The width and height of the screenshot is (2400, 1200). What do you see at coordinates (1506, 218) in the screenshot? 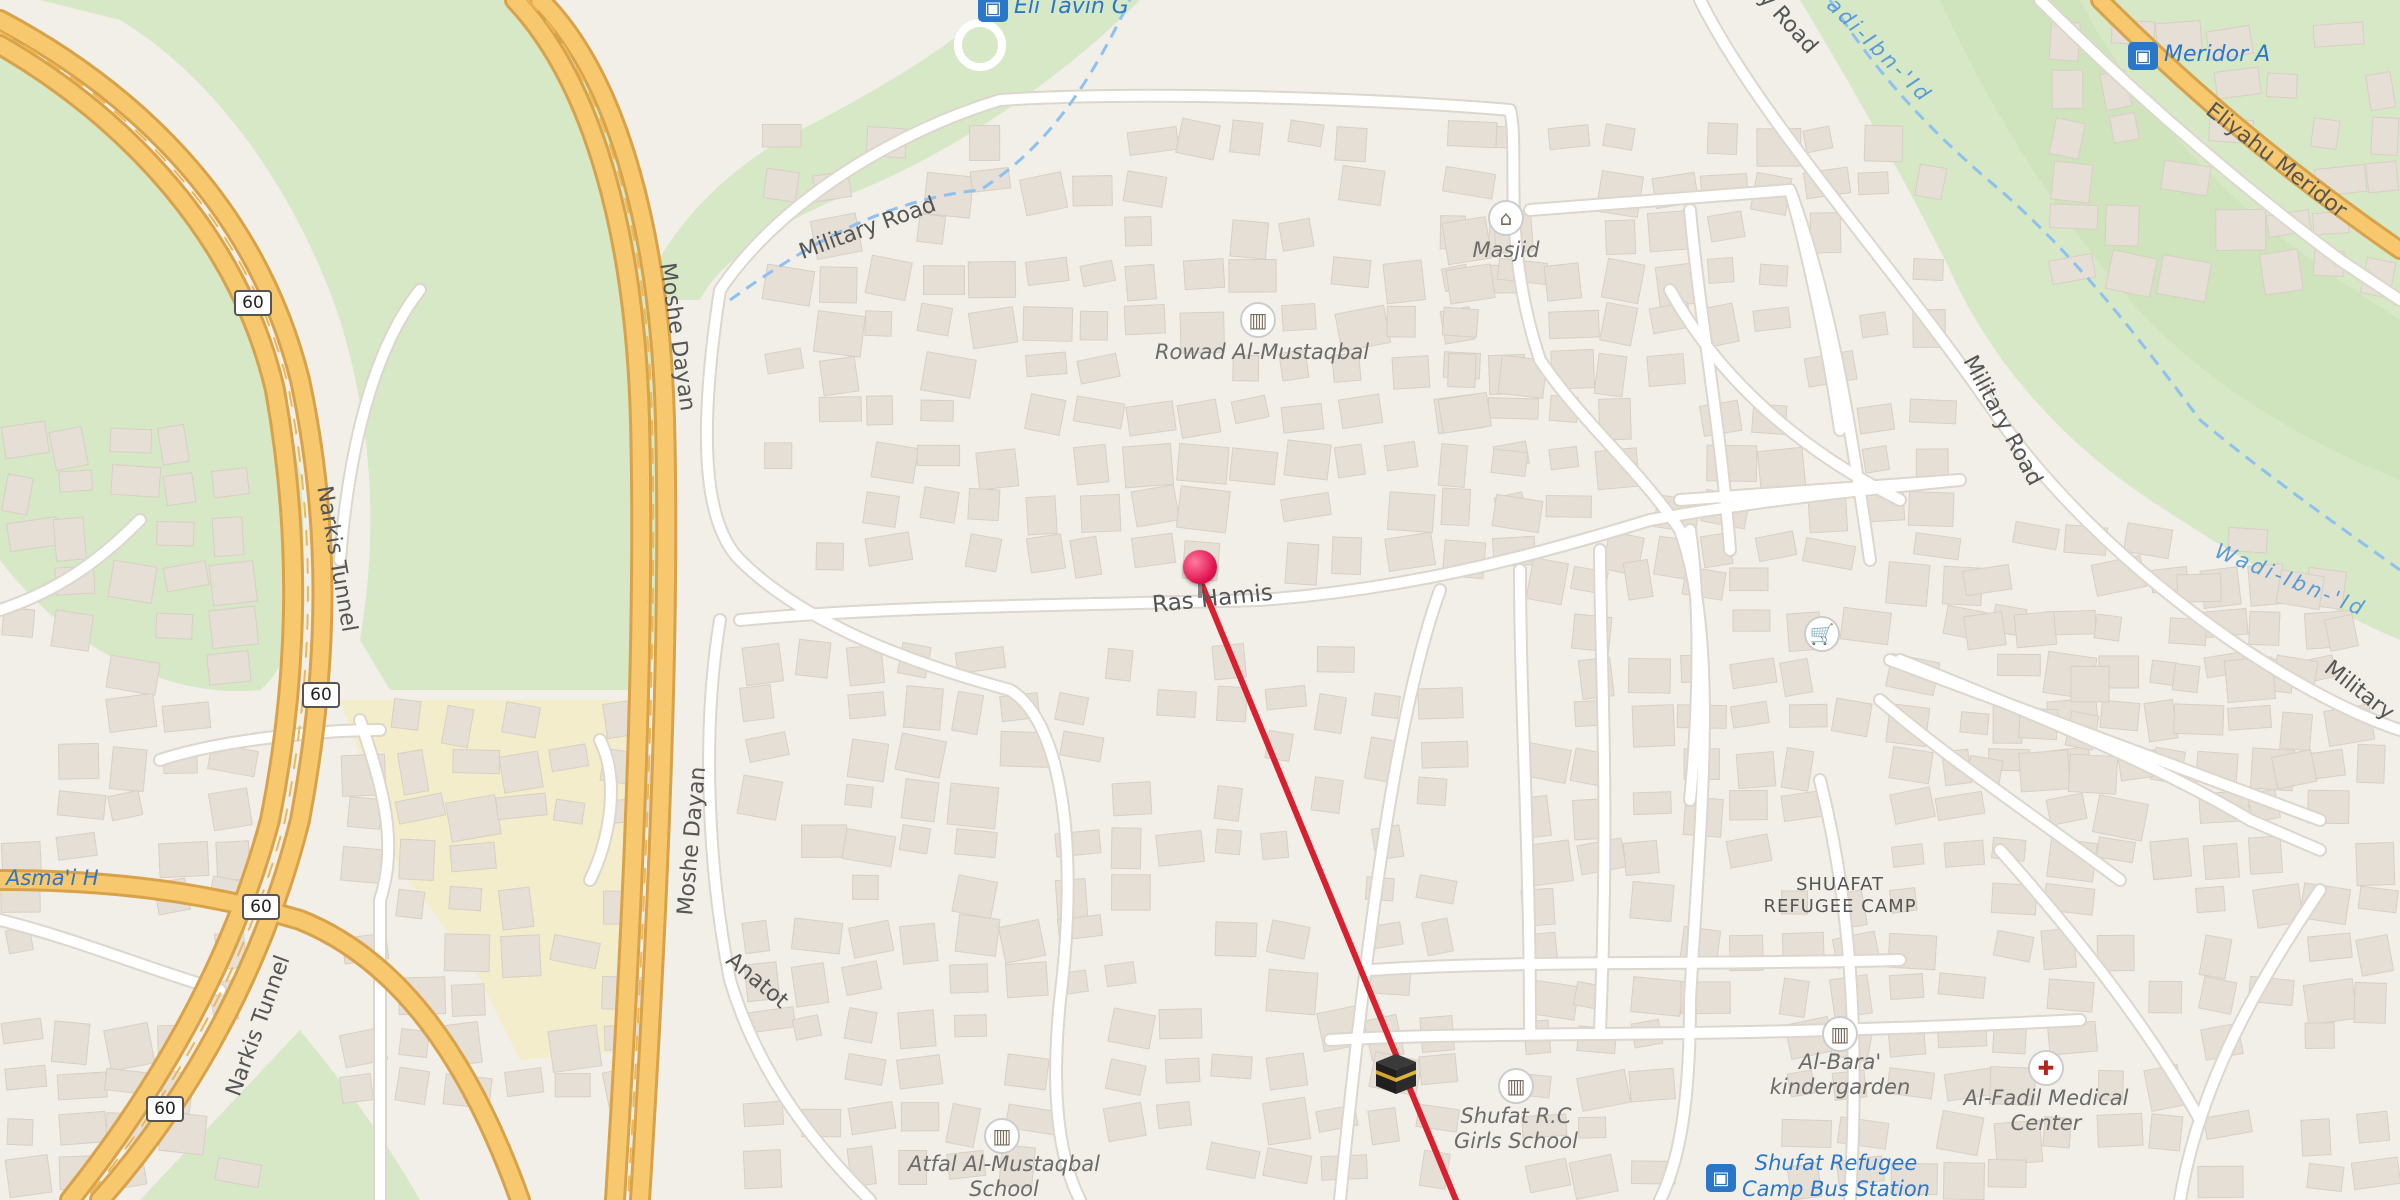
I see `mosque-icon: ⌂` at bounding box center [1506, 218].